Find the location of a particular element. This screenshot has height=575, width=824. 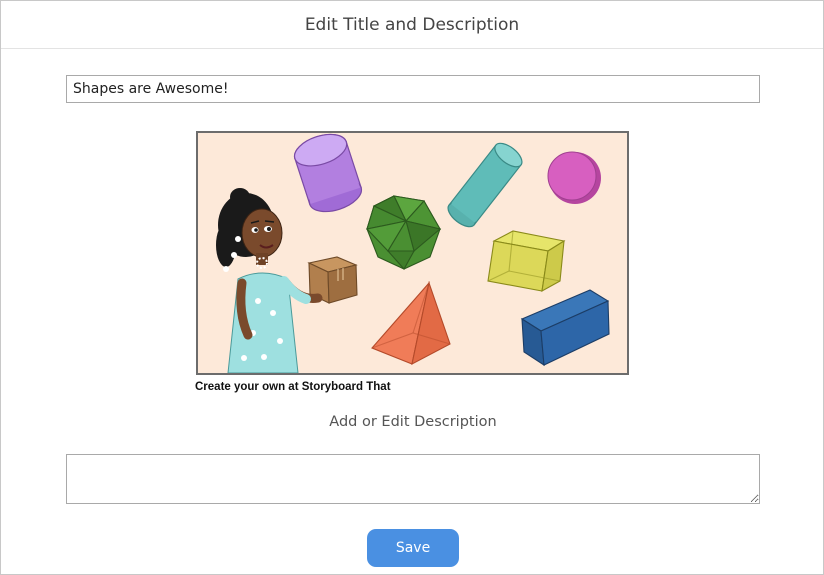

blue-prism-shape is located at coordinates (565, 328).